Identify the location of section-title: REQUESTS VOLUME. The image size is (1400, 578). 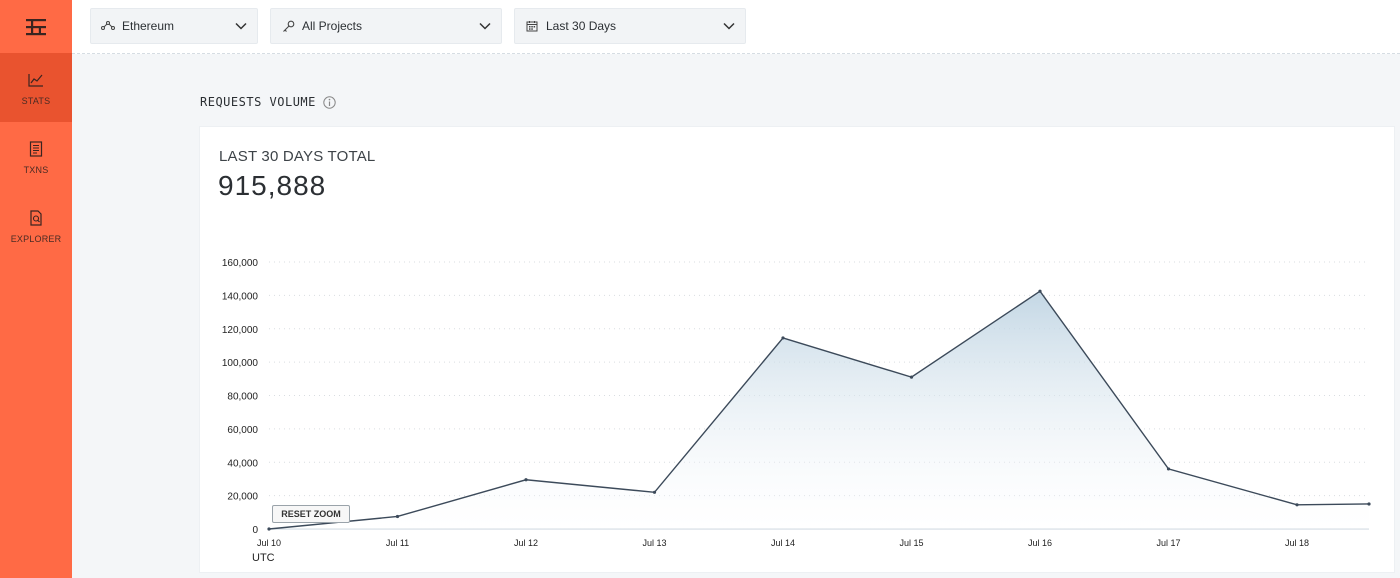
(268, 102).